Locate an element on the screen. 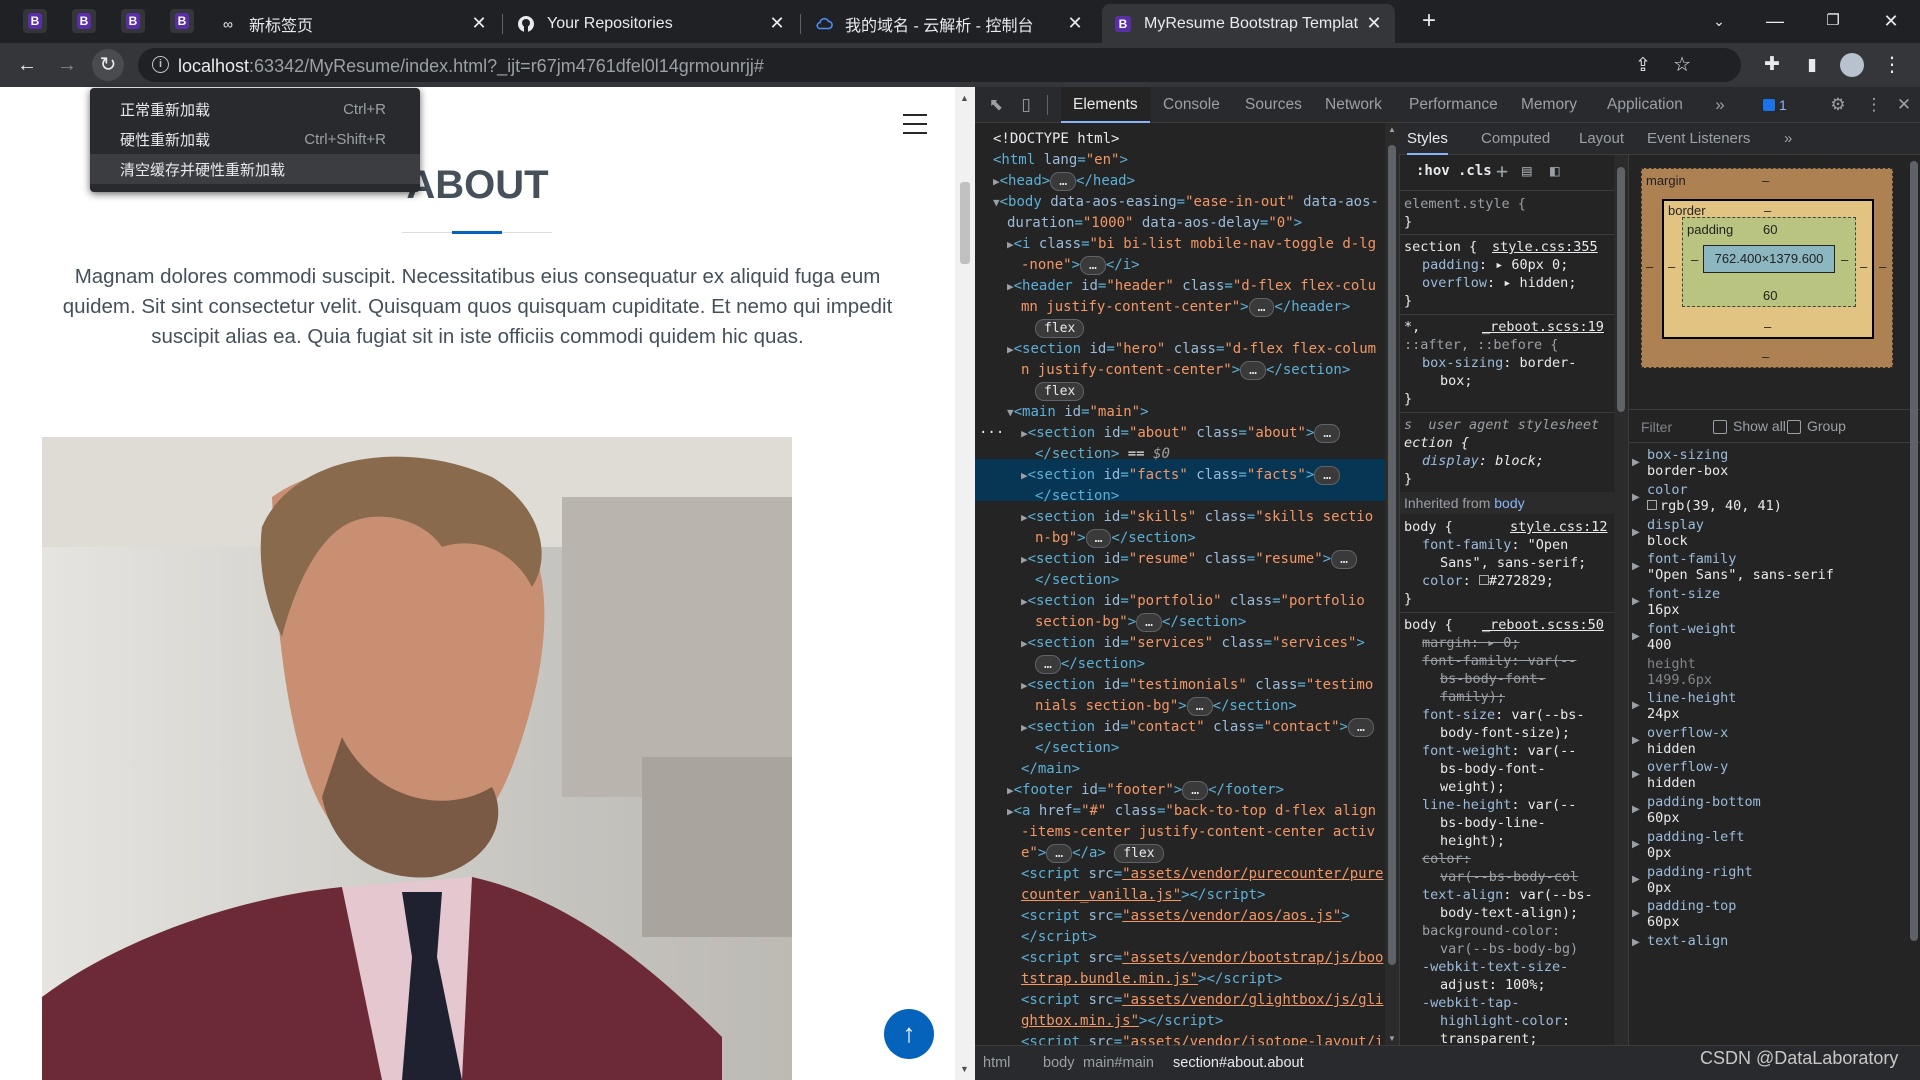 The image size is (1920, 1080). cls-toggle: .cls is located at coordinates (1475, 171).